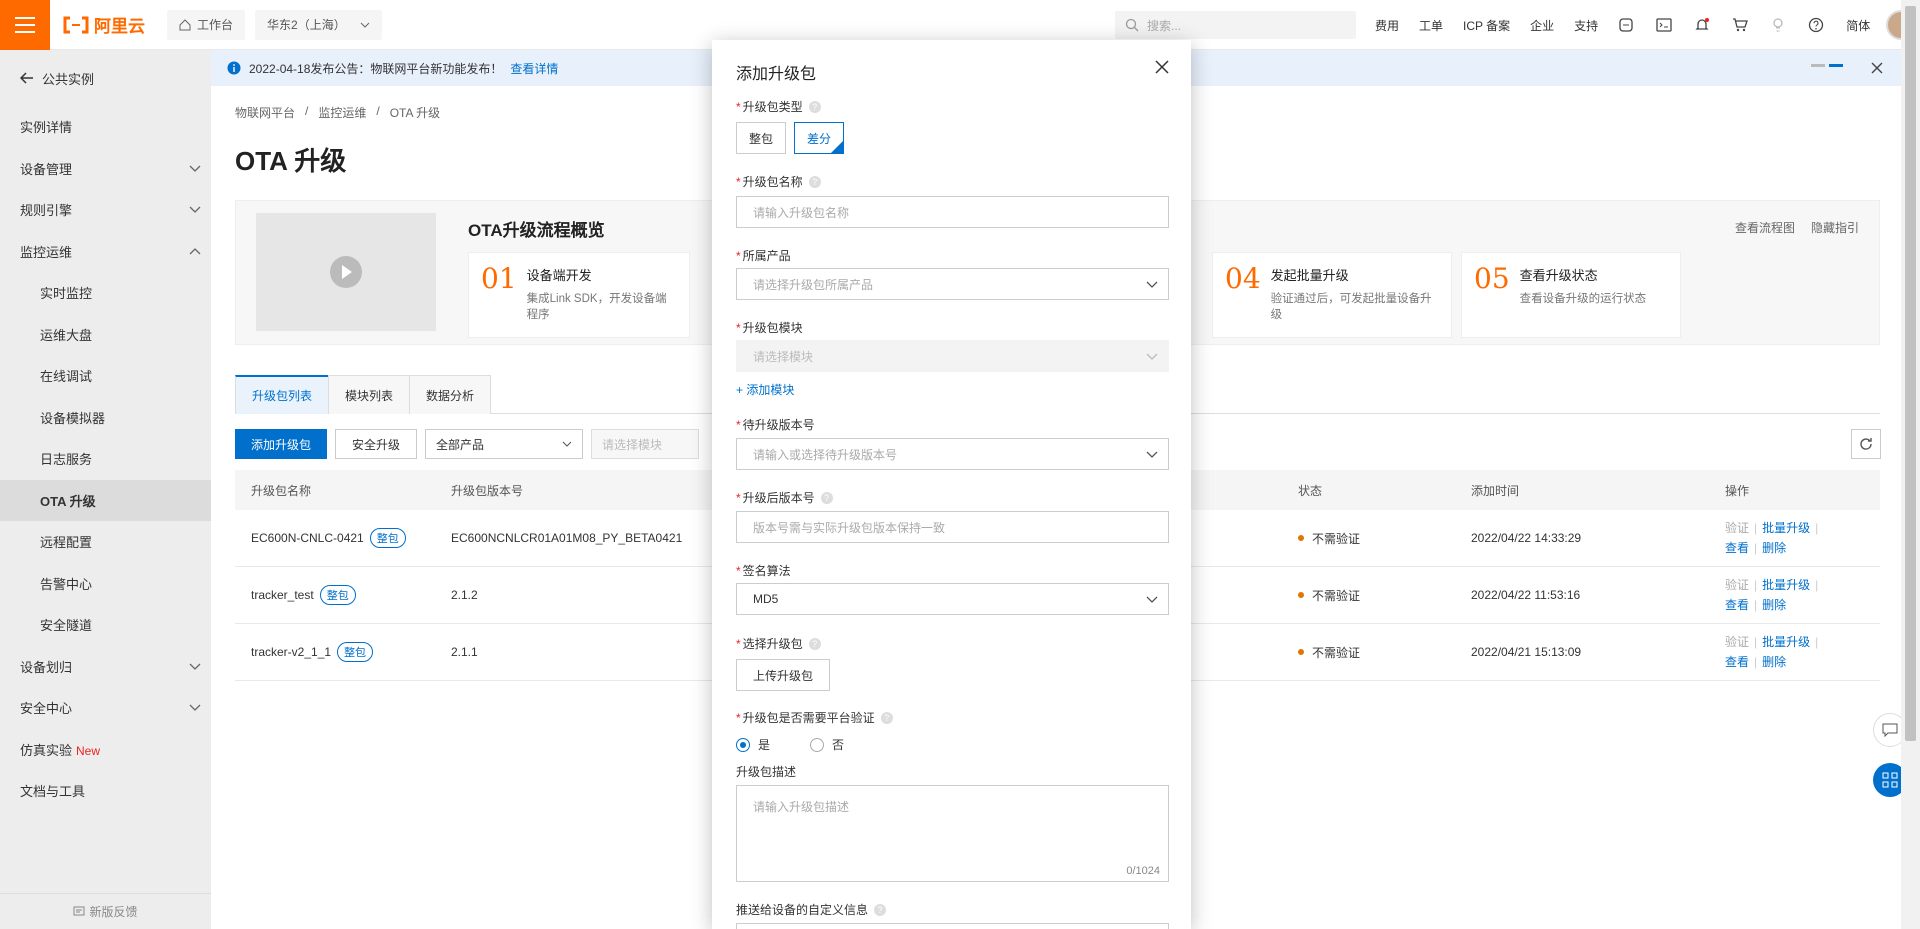 Image resolution: width=1920 pixels, height=929 pixels. Describe the element at coordinates (778, 106) in the screenshot. I see `field-label-type: * 升级包类型?` at that location.